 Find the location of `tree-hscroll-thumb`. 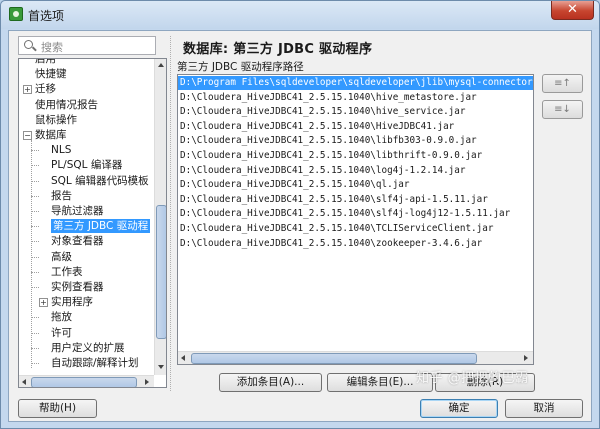

tree-hscroll-thumb is located at coordinates (84, 382).